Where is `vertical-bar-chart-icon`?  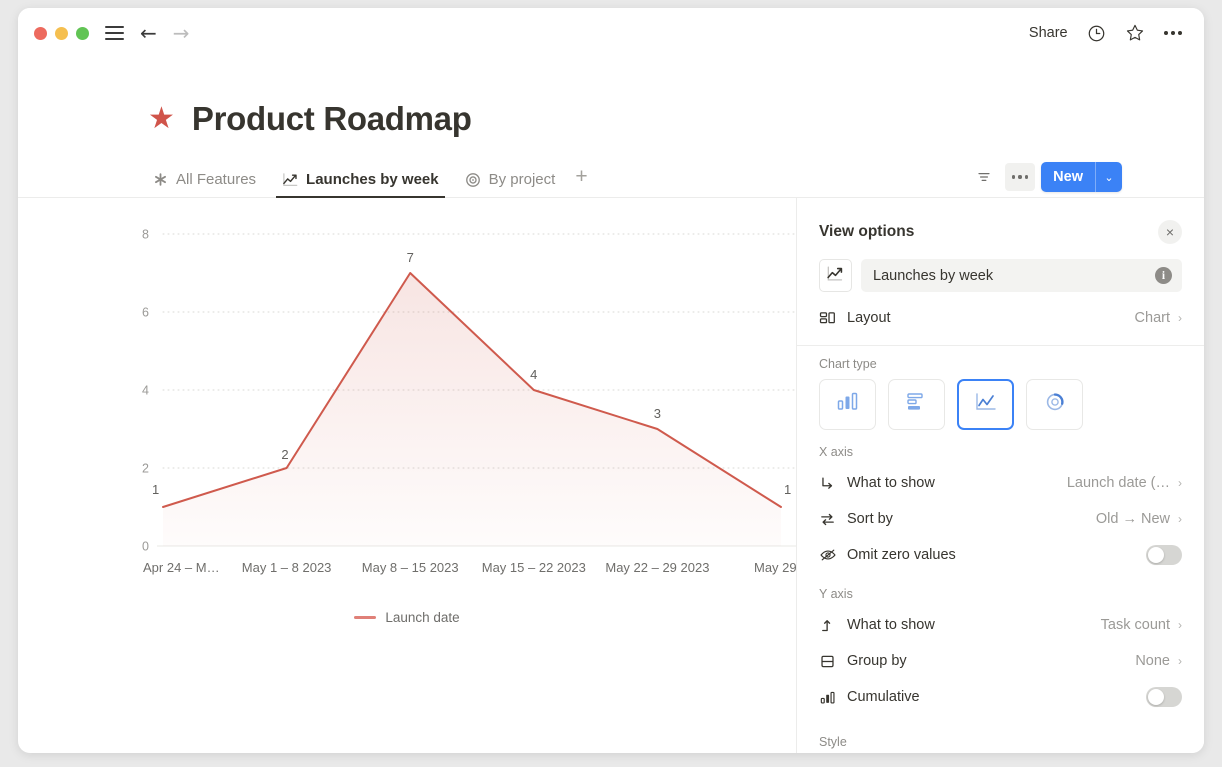
vertical-bar-chart-icon is located at coordinates (848, 404).